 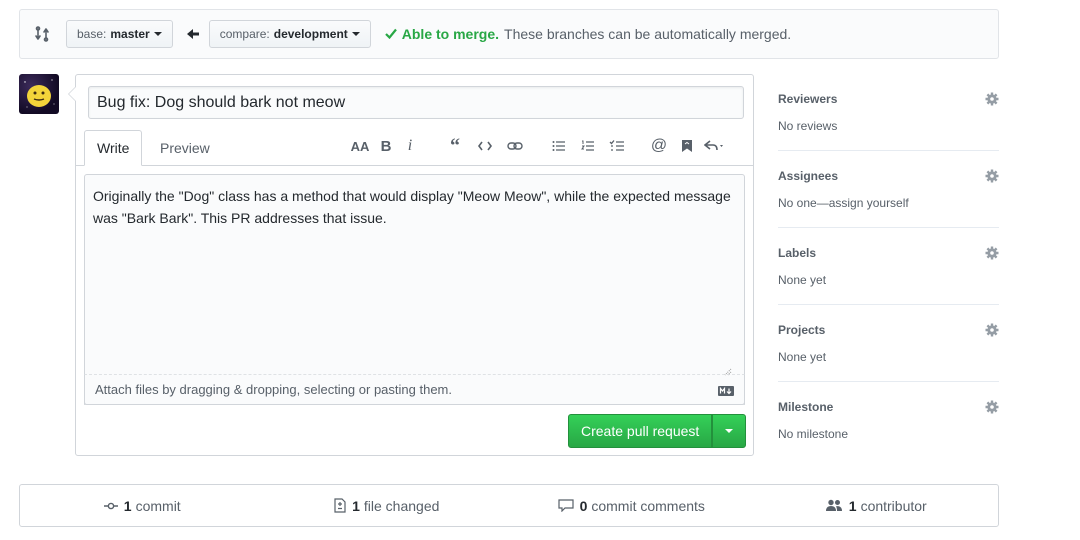 I want to click on task-list-icon, so click(x=617, y=146).